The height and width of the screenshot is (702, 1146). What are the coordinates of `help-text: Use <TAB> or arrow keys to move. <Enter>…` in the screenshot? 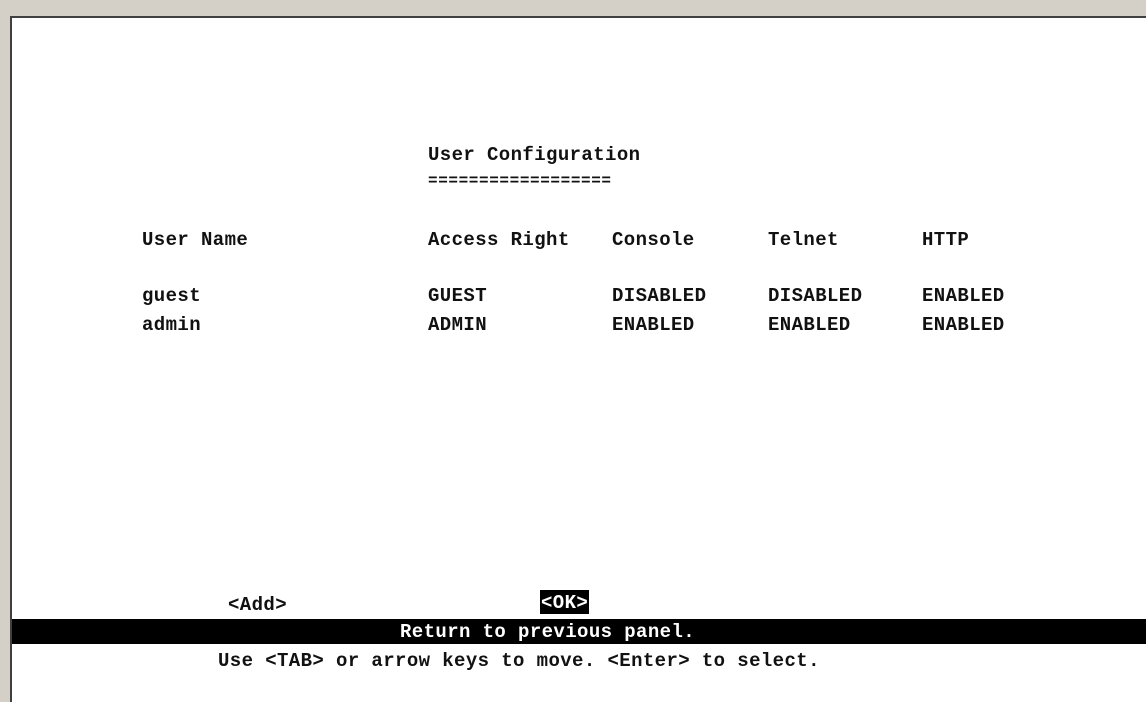 It's located at (519, 661).